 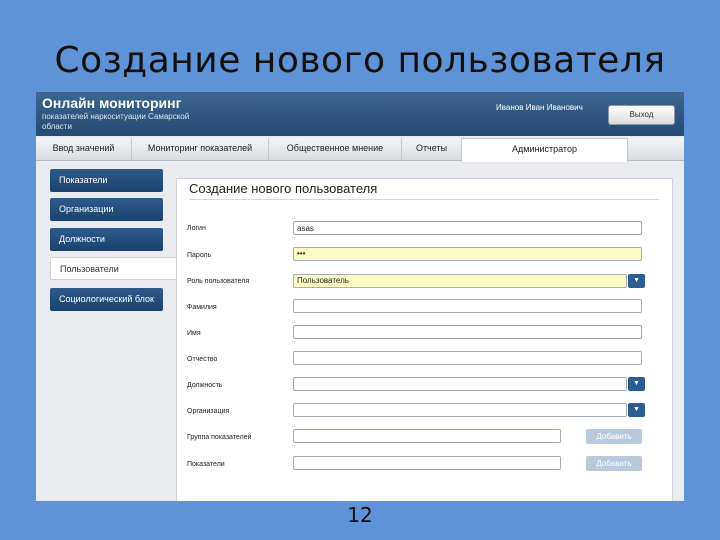 I want to click on sidebar-item-organizations: Организации, so click(x=106, y=209).